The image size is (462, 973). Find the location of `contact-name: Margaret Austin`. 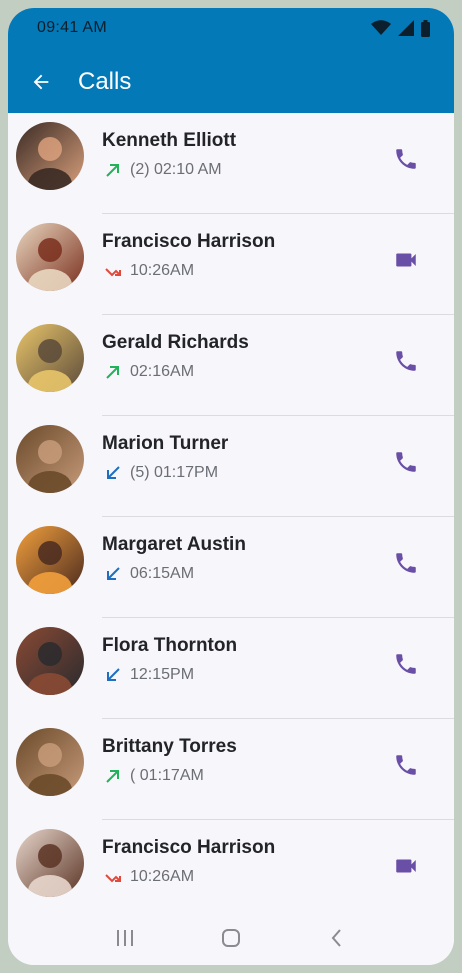

contact-name: Margaret Austin is located at coordinates (174, 544).